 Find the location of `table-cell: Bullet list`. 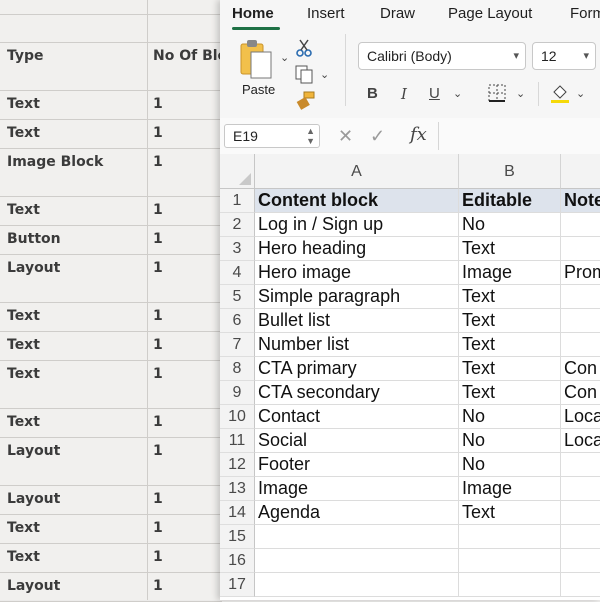

table-cell: Bullet list is located at coordinates (357, 321).